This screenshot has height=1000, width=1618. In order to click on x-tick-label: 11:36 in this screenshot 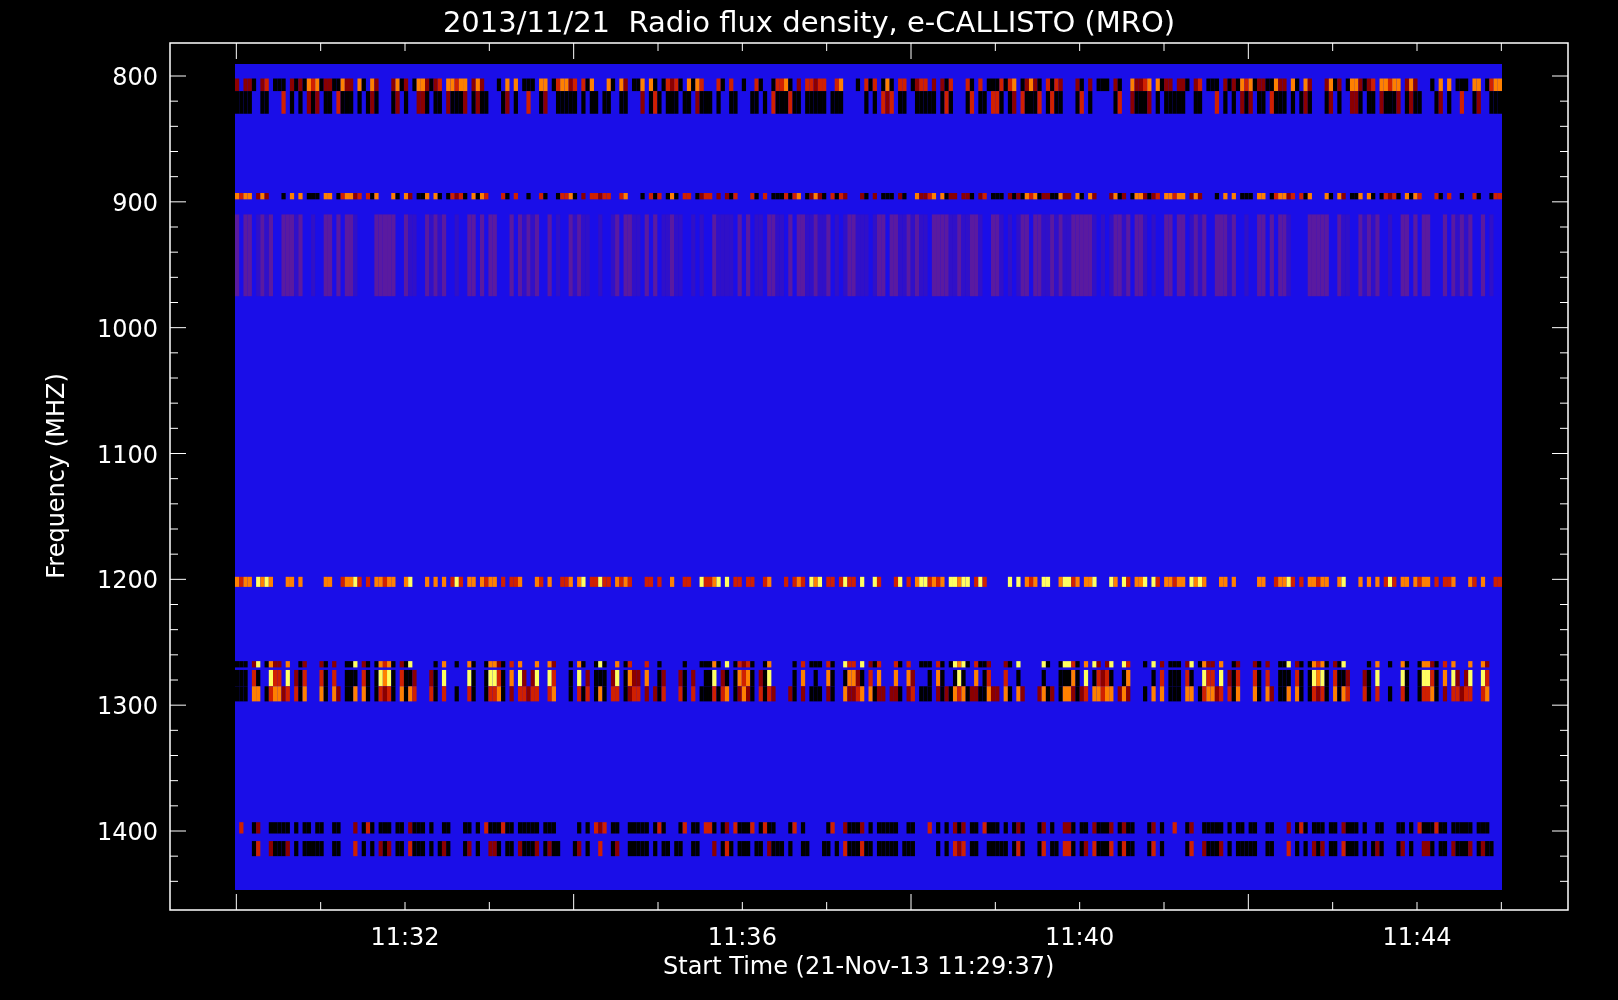, I will do `click(742, 937)`.